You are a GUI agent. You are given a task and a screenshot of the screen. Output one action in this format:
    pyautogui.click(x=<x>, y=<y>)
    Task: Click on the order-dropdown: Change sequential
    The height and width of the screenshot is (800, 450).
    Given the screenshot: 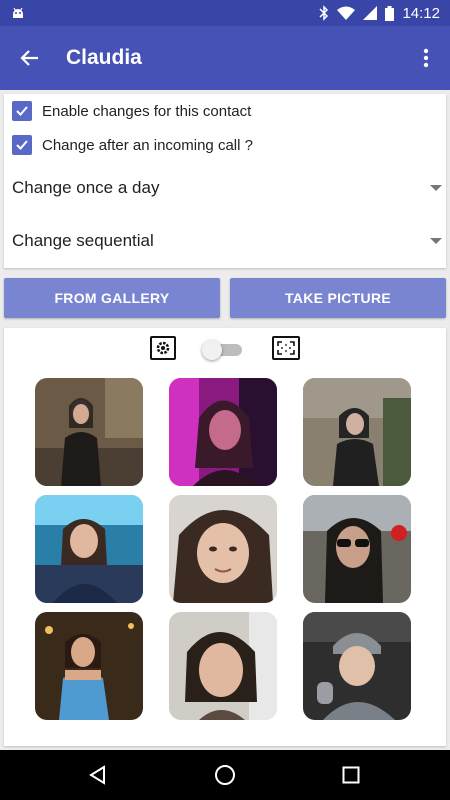 What is the action you would take?
    pyautogui.click(x=228, y=241)
    